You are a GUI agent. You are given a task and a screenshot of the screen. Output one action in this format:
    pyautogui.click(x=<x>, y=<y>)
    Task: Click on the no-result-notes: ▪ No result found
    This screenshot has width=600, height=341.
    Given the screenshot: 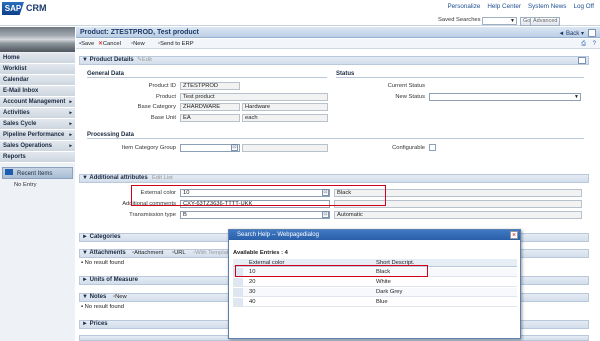 What is the action you would take?
    pyautogui.click(x=102, y=307)
    